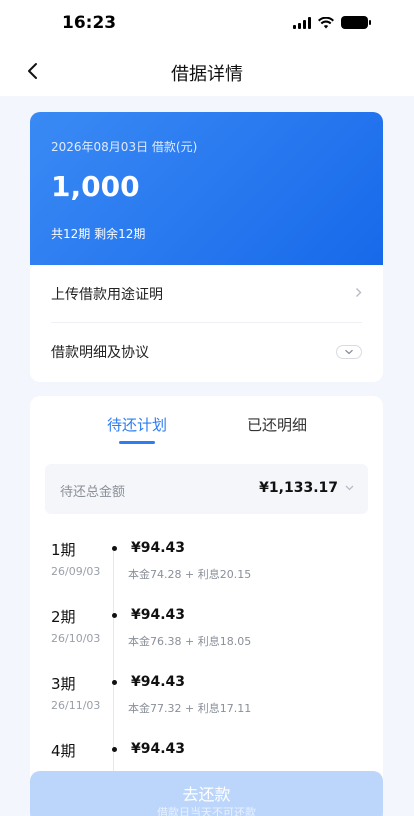 This screenshot has width=414, height=816. Describe the element at coordinates (95, 186) in the screenshot. I see `loan-amount: 1,000` at that location.